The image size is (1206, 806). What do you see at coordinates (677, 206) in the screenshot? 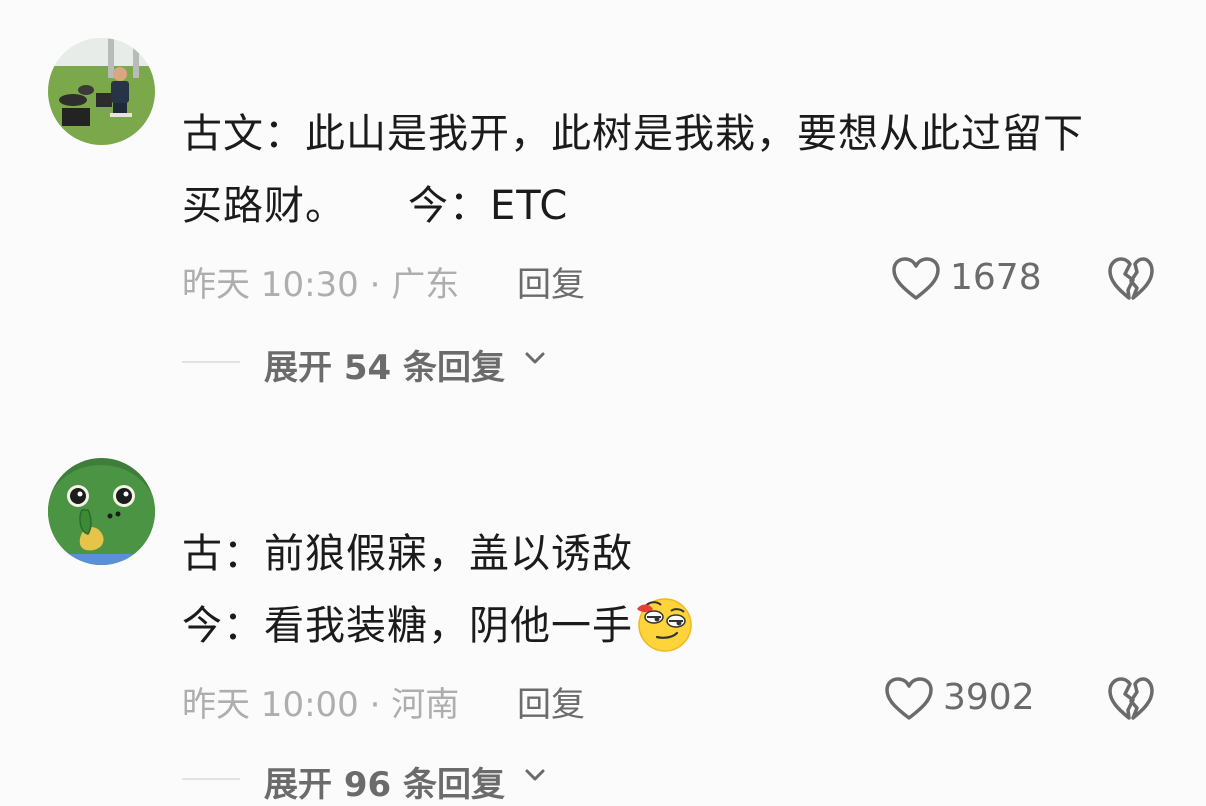
I see `comment-text-line: 买路财。 今：ETC` at bounding box center [677, 206].